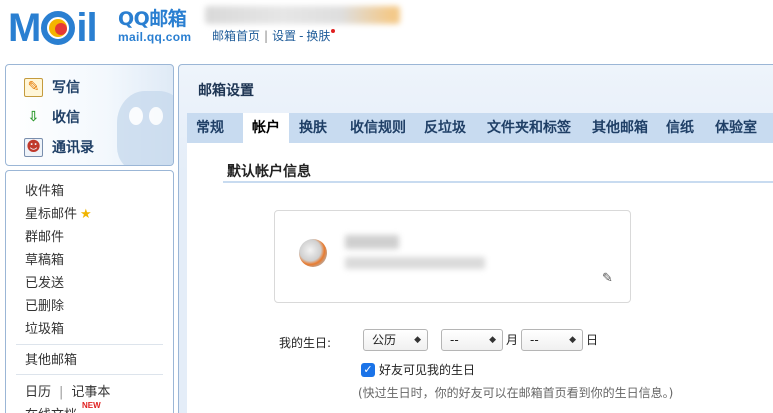 This screenshot has height=413, width=773. I want to click on app-links: 日历 | 记事本, so click(67, 390).